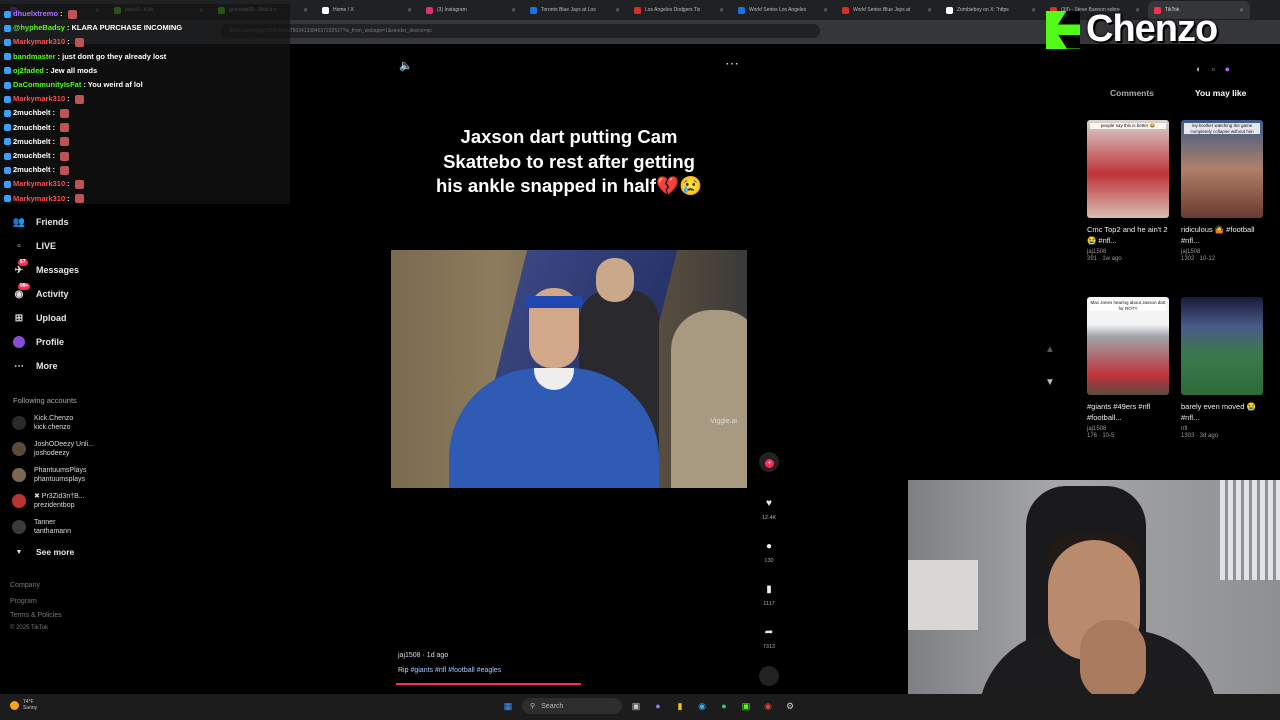 Image resolution: width=1280 pixels, height=720 pixels. Describe the element at coordinates (21, 267) in the screenshot. I see `messages-icon: ✈ 57` at that location.